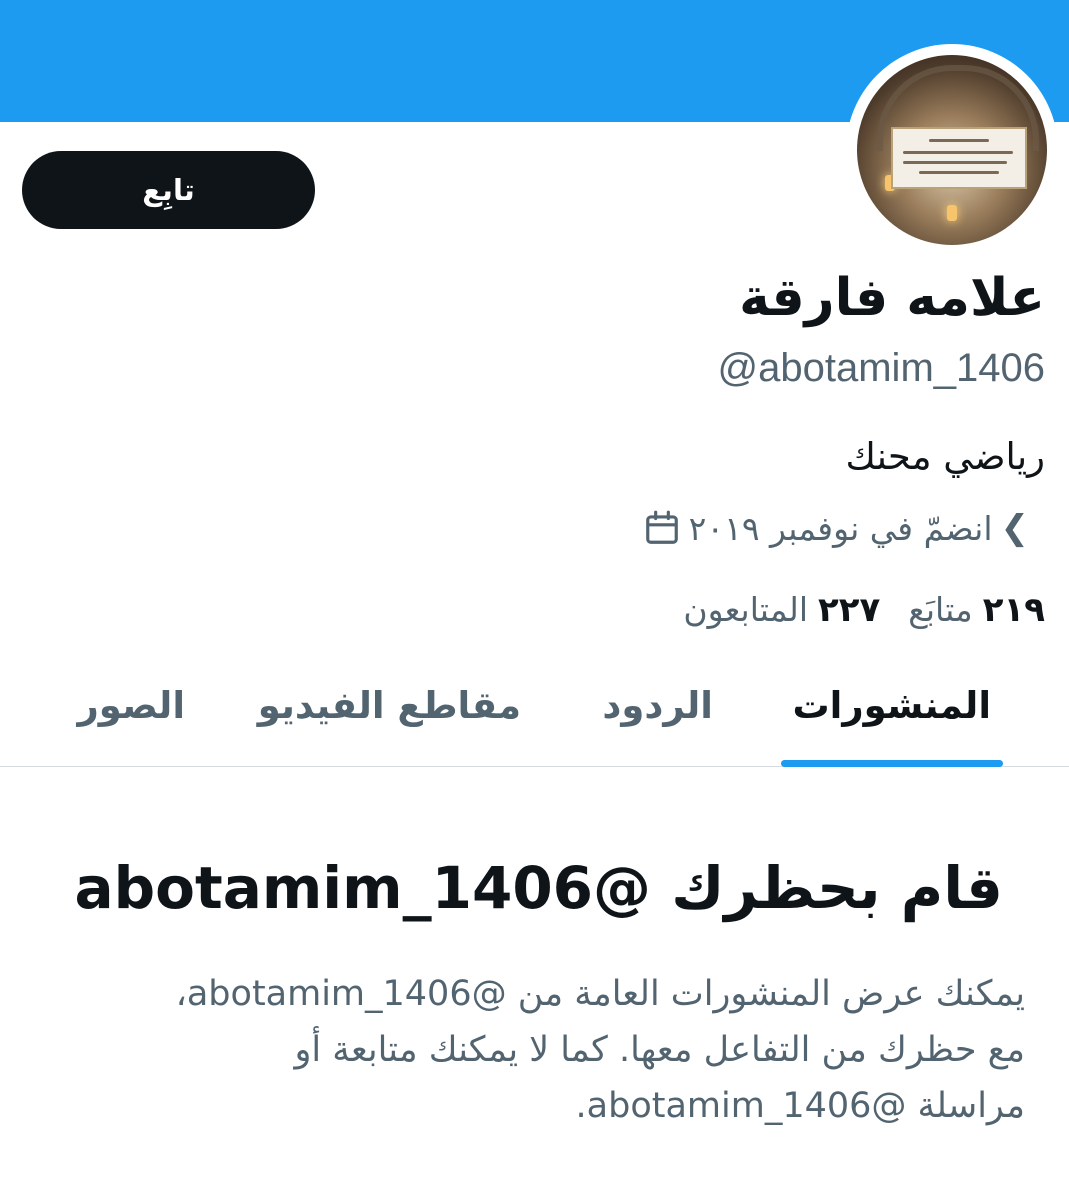 The image size is (1069, 1200). What do you see at coordinates (840, 528) in the screenshot?
I see `joined-date: انضمّ في نوفمبر ٢٠١٩` at bounding box center [840, 528].